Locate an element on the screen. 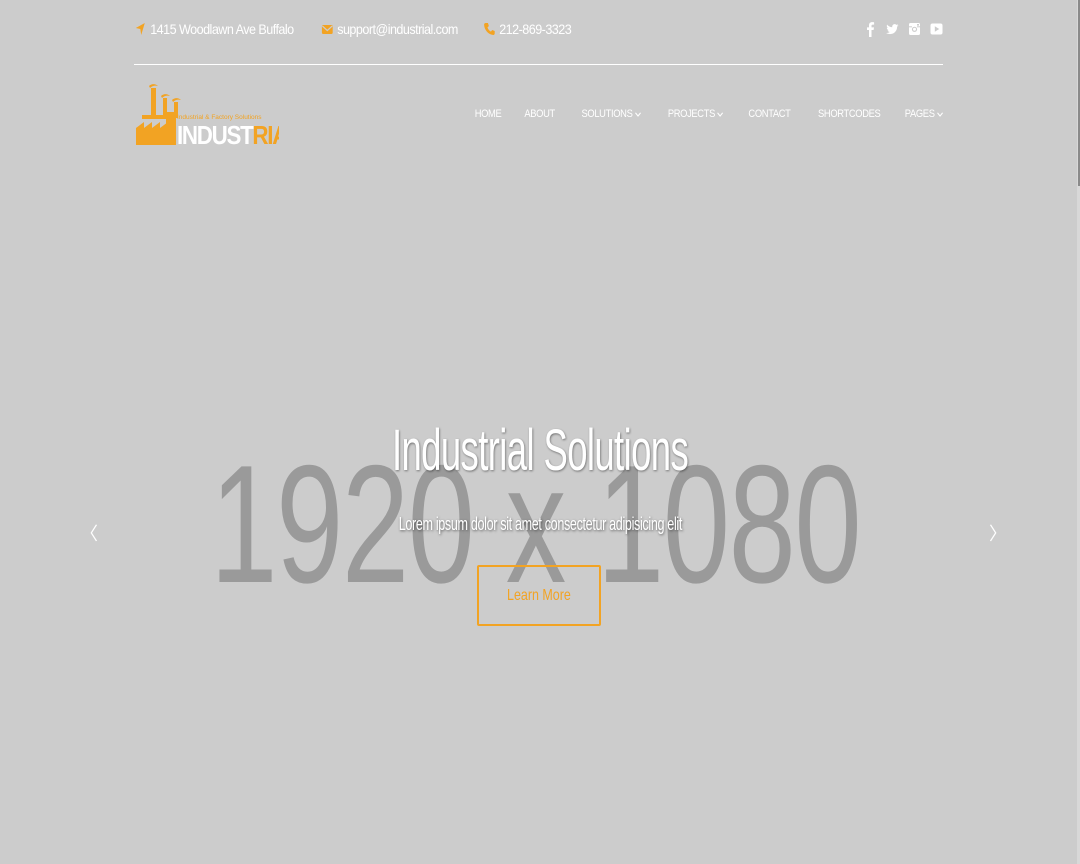 The image size is (1080, 864). nav-item-label: SHORTCODES is located at coordinates (849, 114).